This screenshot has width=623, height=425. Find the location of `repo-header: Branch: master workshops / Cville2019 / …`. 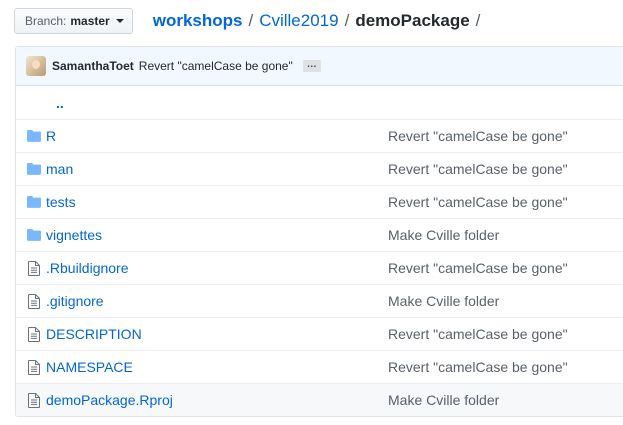

repo-header: Branch: master workshops / Cville2019 / … is located at coordinates (250, 21).